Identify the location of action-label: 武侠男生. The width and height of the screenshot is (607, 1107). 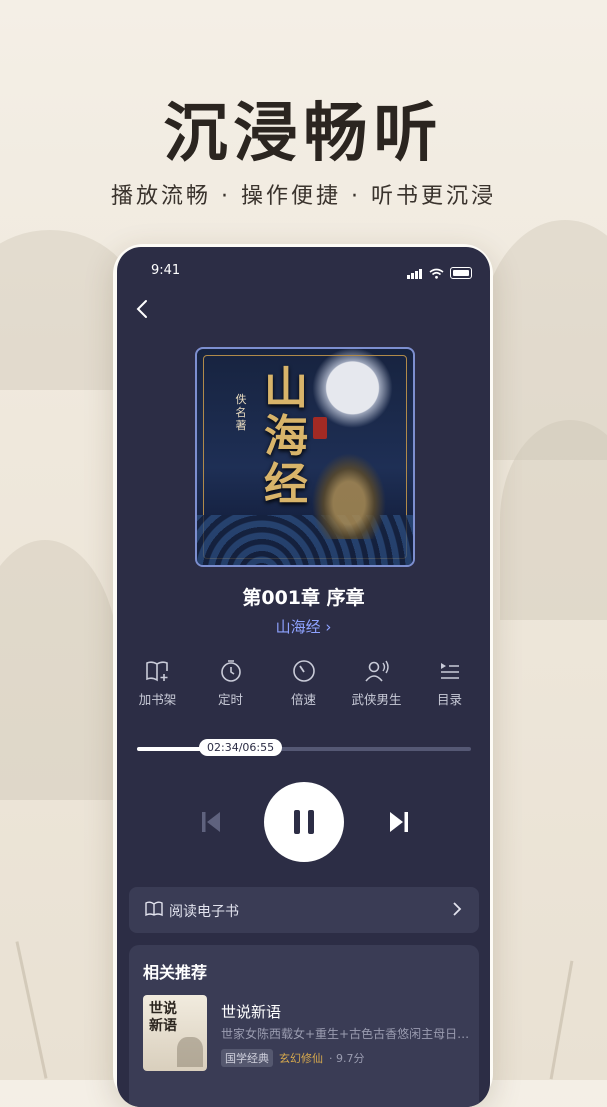
(376, 699).